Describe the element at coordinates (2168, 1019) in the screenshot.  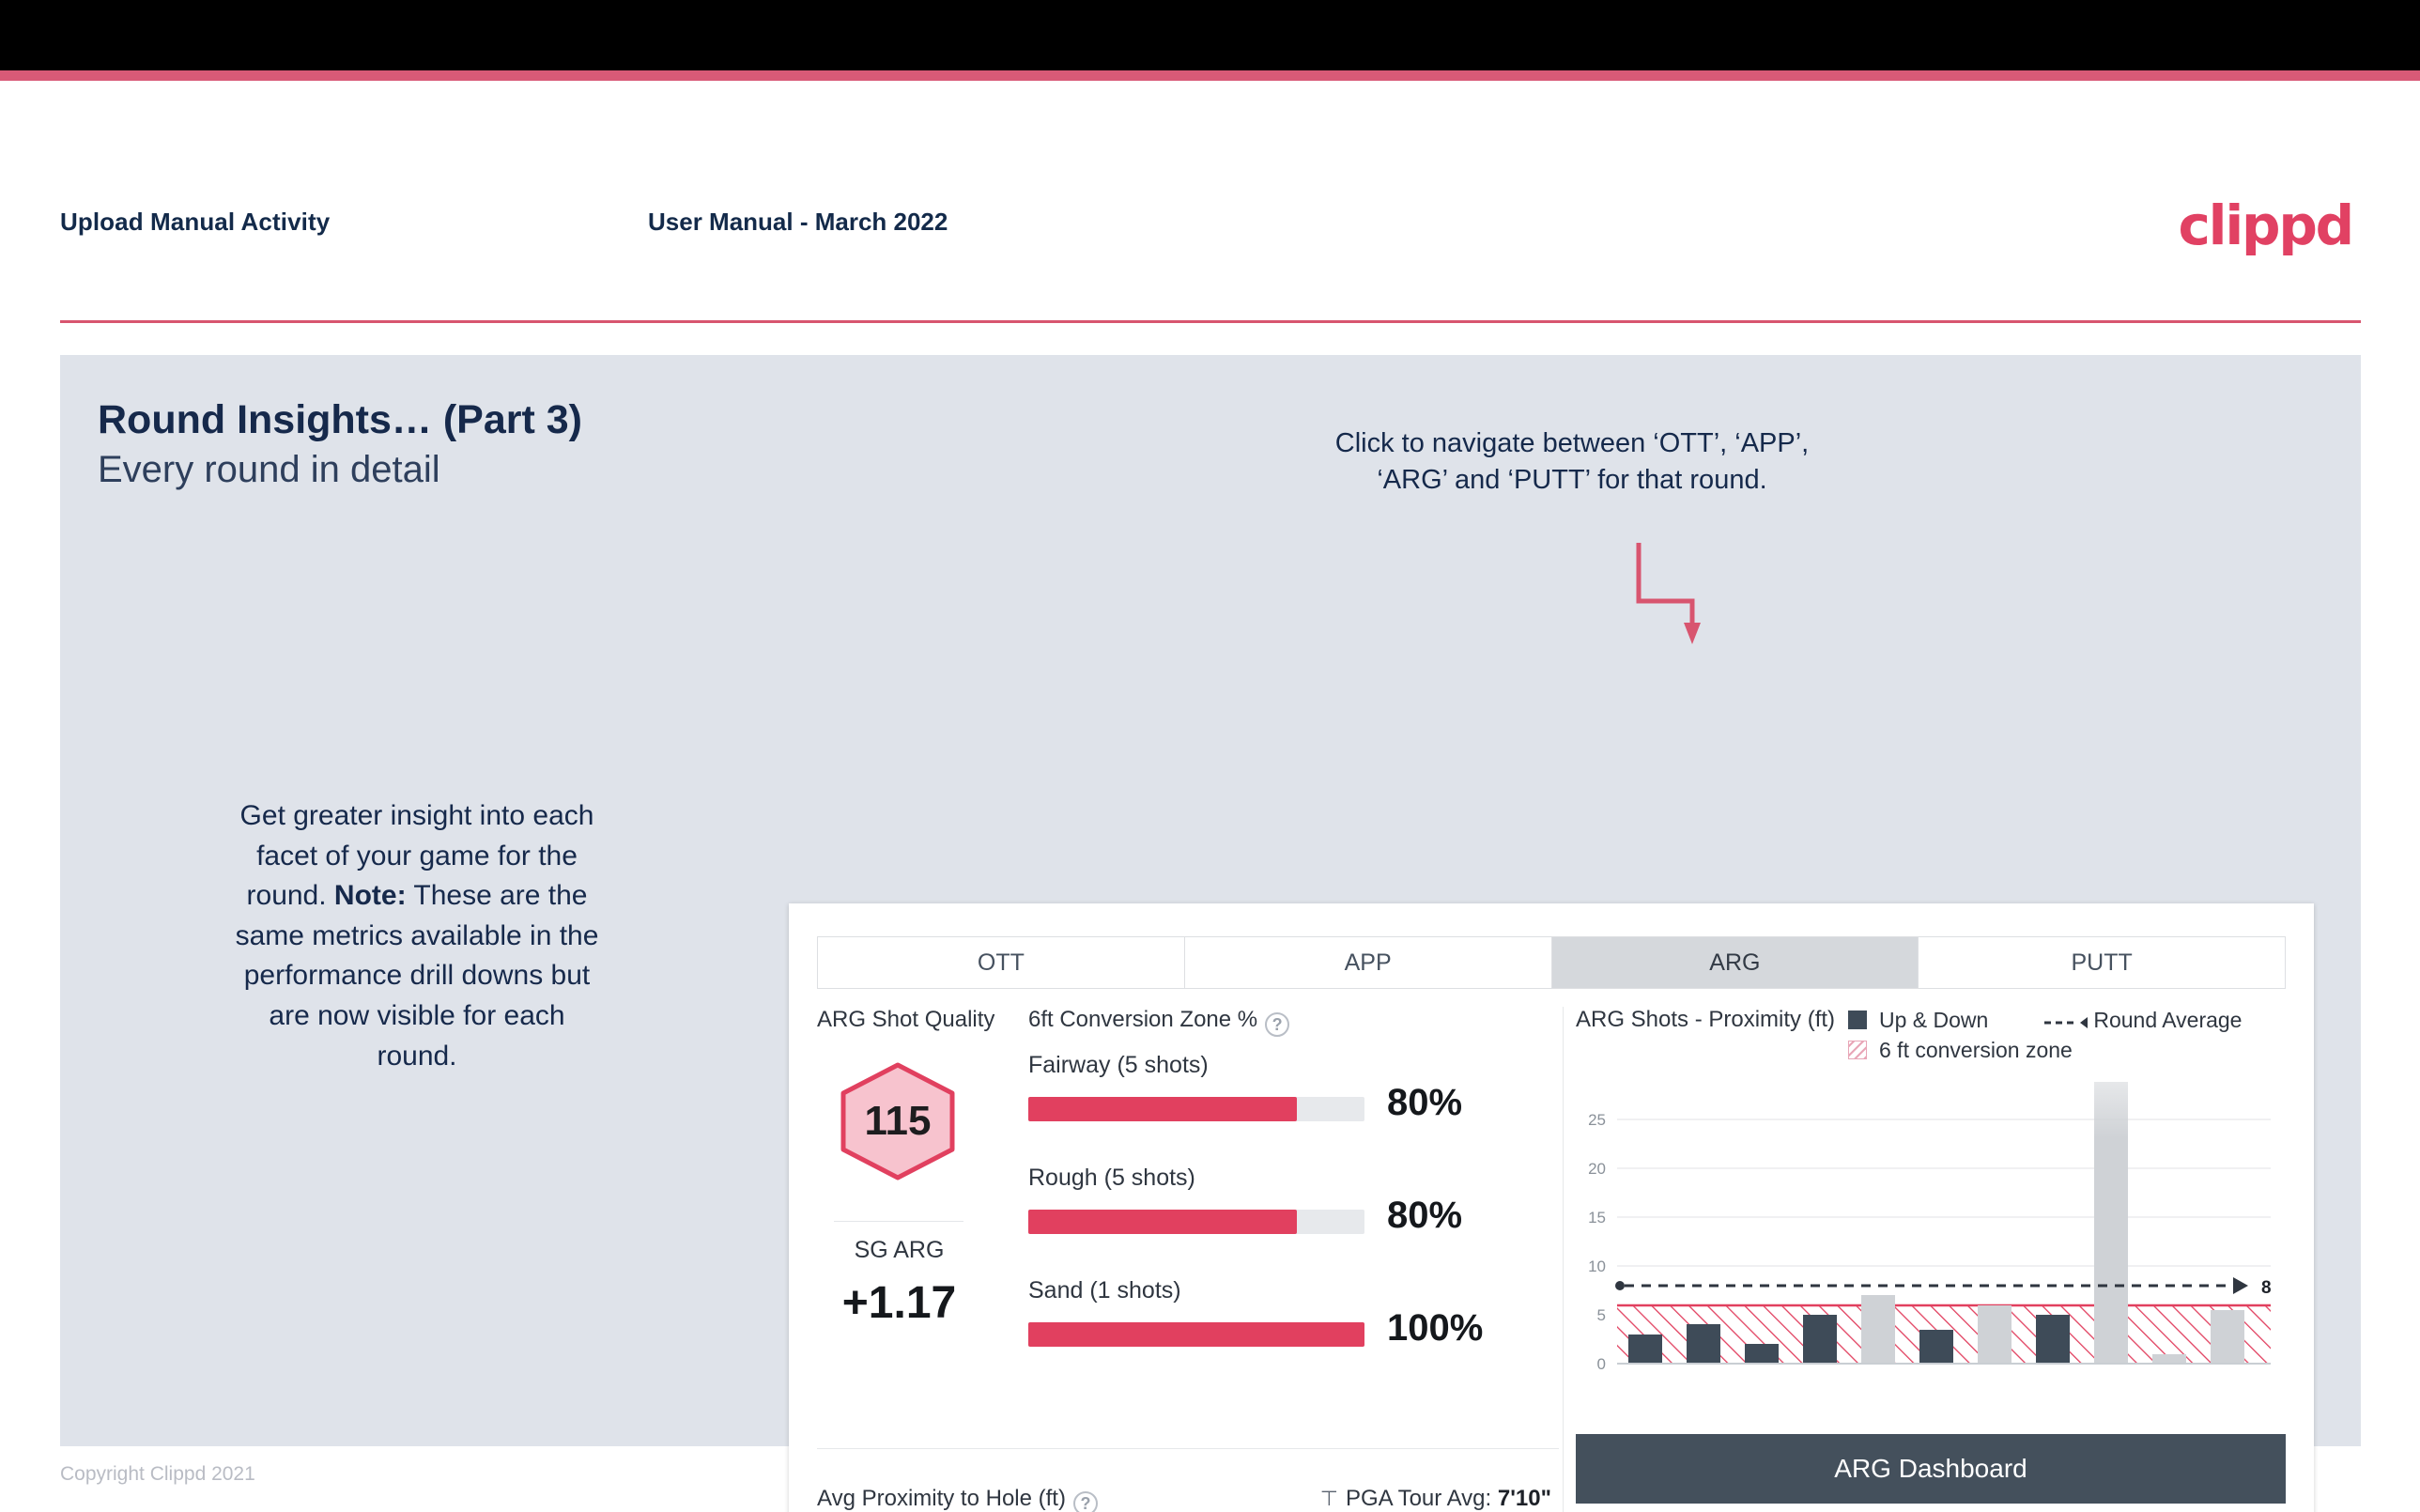
I see `legend-label-round-average: Round Average` at that location.